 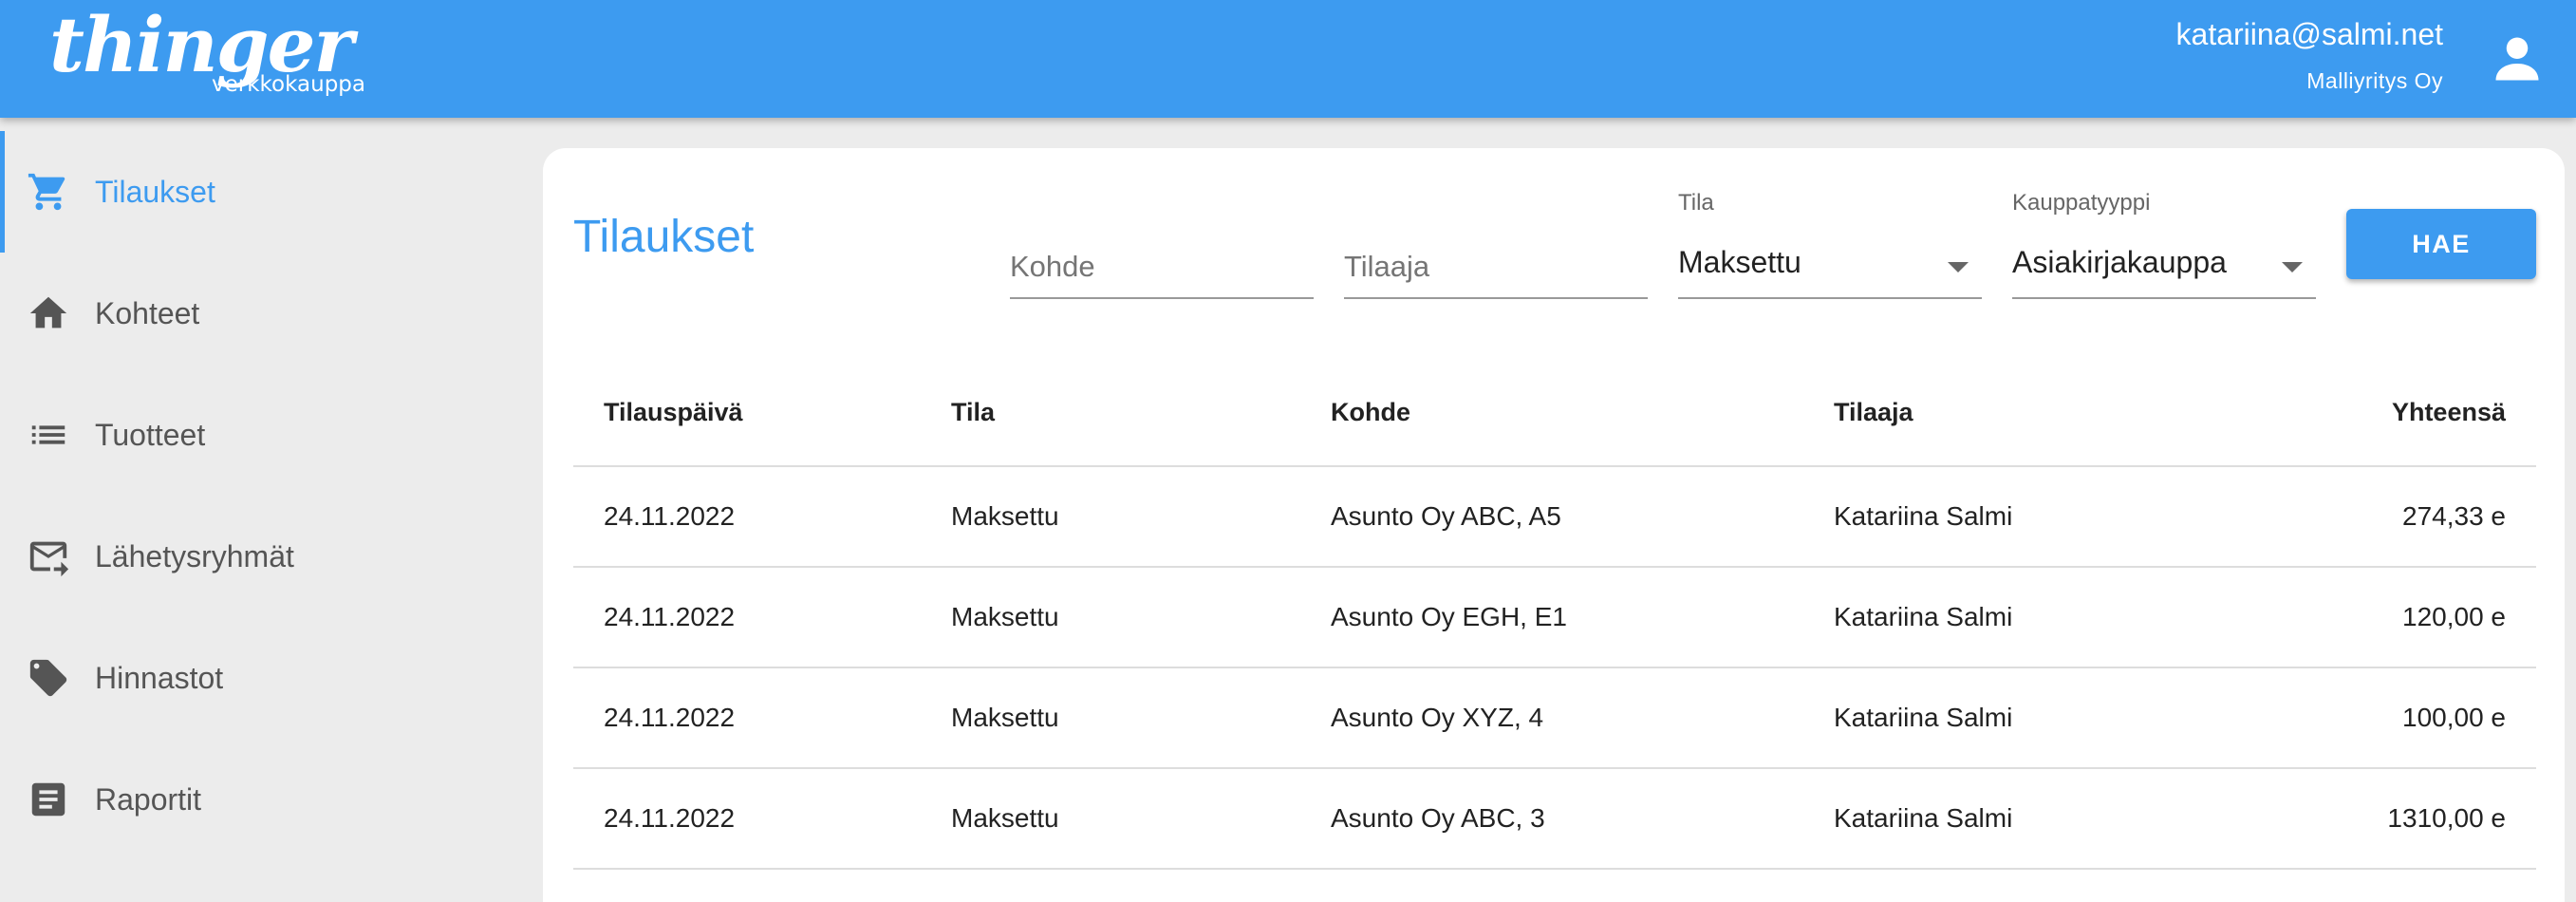 What do you see at coordinates (1446, 516) in the screenshot?
I see `order-target: Asunto Oy ABC, A5` at bounding box center [1446, 516].